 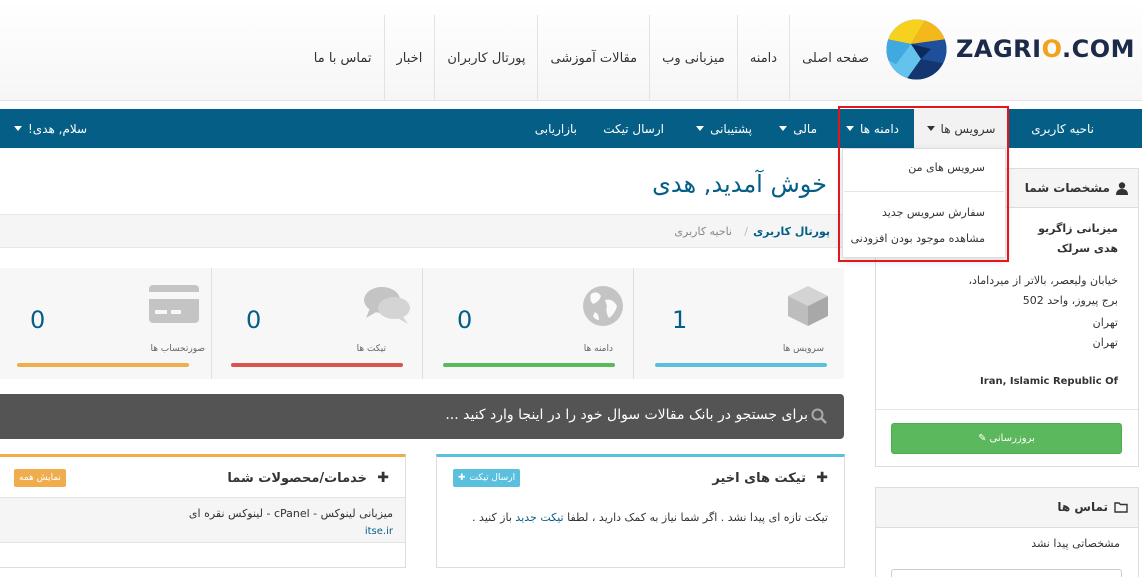 I want to click on new-ticket-link: تیکت جدید, so click(x=539, y=517).